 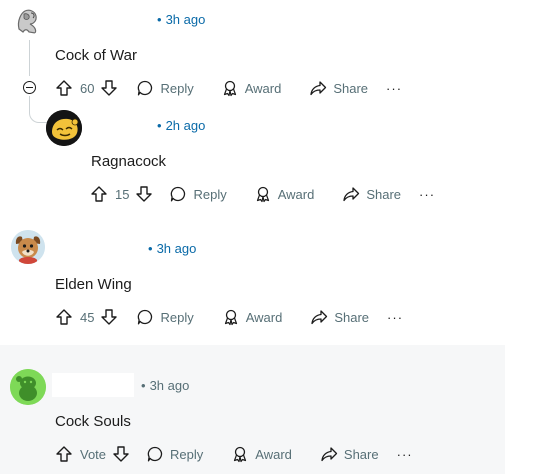 What do you see at coordinates (93, 421) in the screenshot?
I see `comment-text: Cock Souls` at bounding box center [93, 421].